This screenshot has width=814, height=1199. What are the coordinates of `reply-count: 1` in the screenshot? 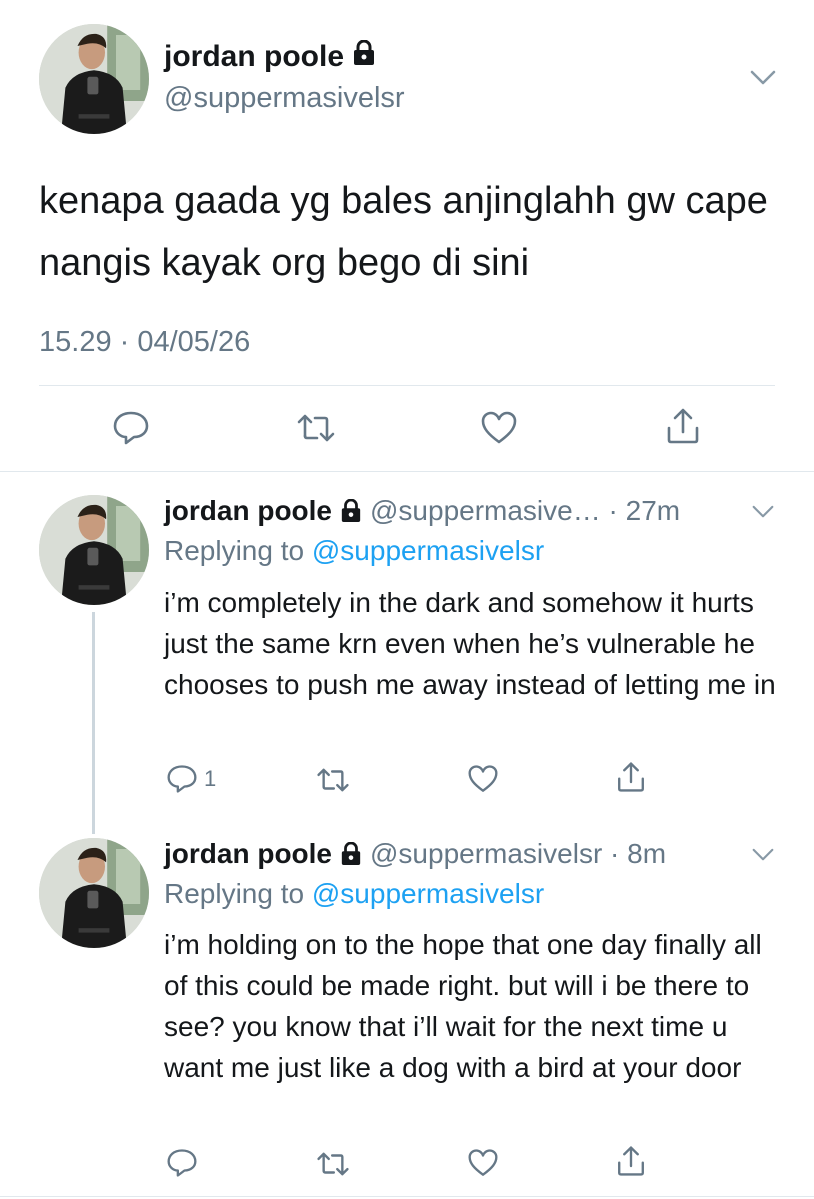 It's located at (210, 778).